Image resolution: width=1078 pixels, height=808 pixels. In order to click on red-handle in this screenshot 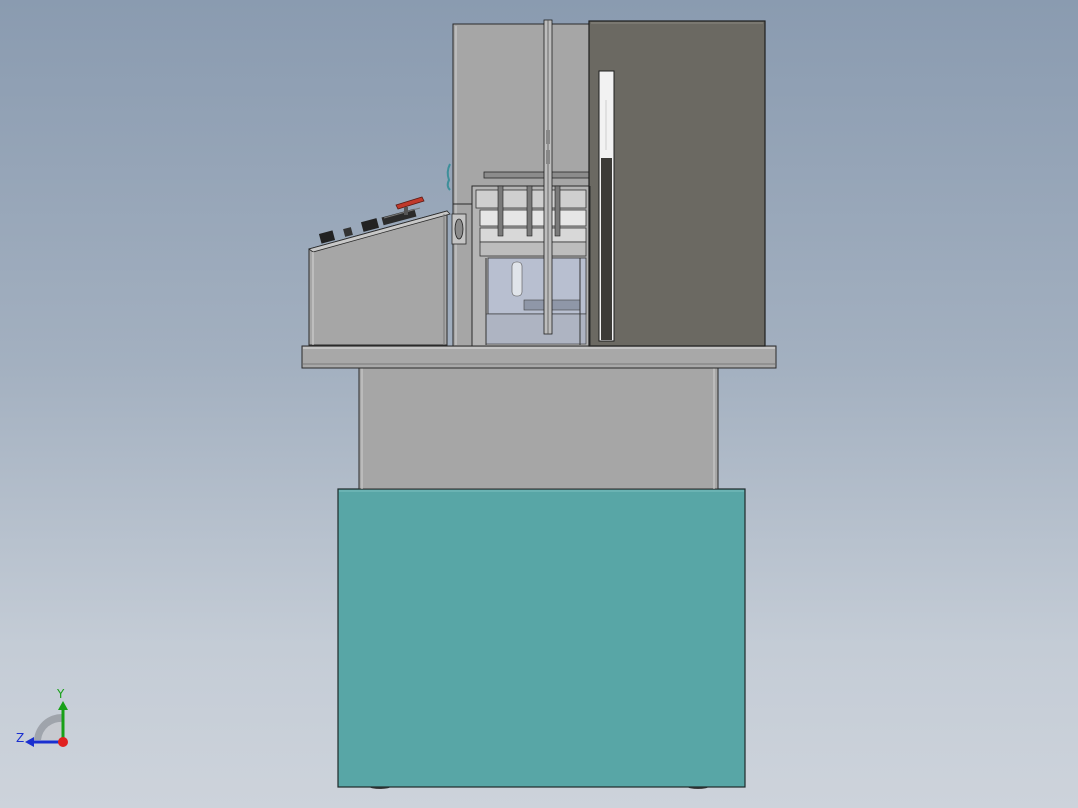, I will do `click(410, 203)`.